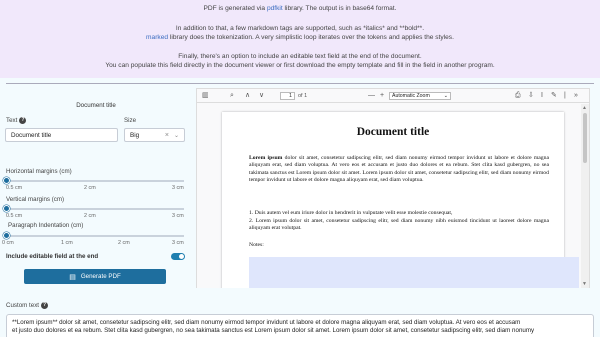 The image size is (600, 337). What do you see at coordinates (300, 83) in the screenshot?
I see `divider` at bounding box center [300, 83].